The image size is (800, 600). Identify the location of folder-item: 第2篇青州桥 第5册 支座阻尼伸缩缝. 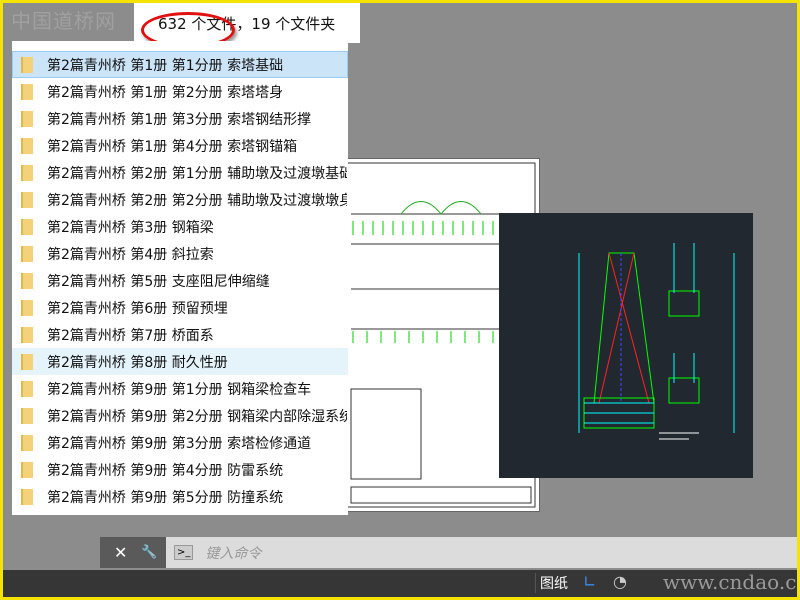
(180, 280).